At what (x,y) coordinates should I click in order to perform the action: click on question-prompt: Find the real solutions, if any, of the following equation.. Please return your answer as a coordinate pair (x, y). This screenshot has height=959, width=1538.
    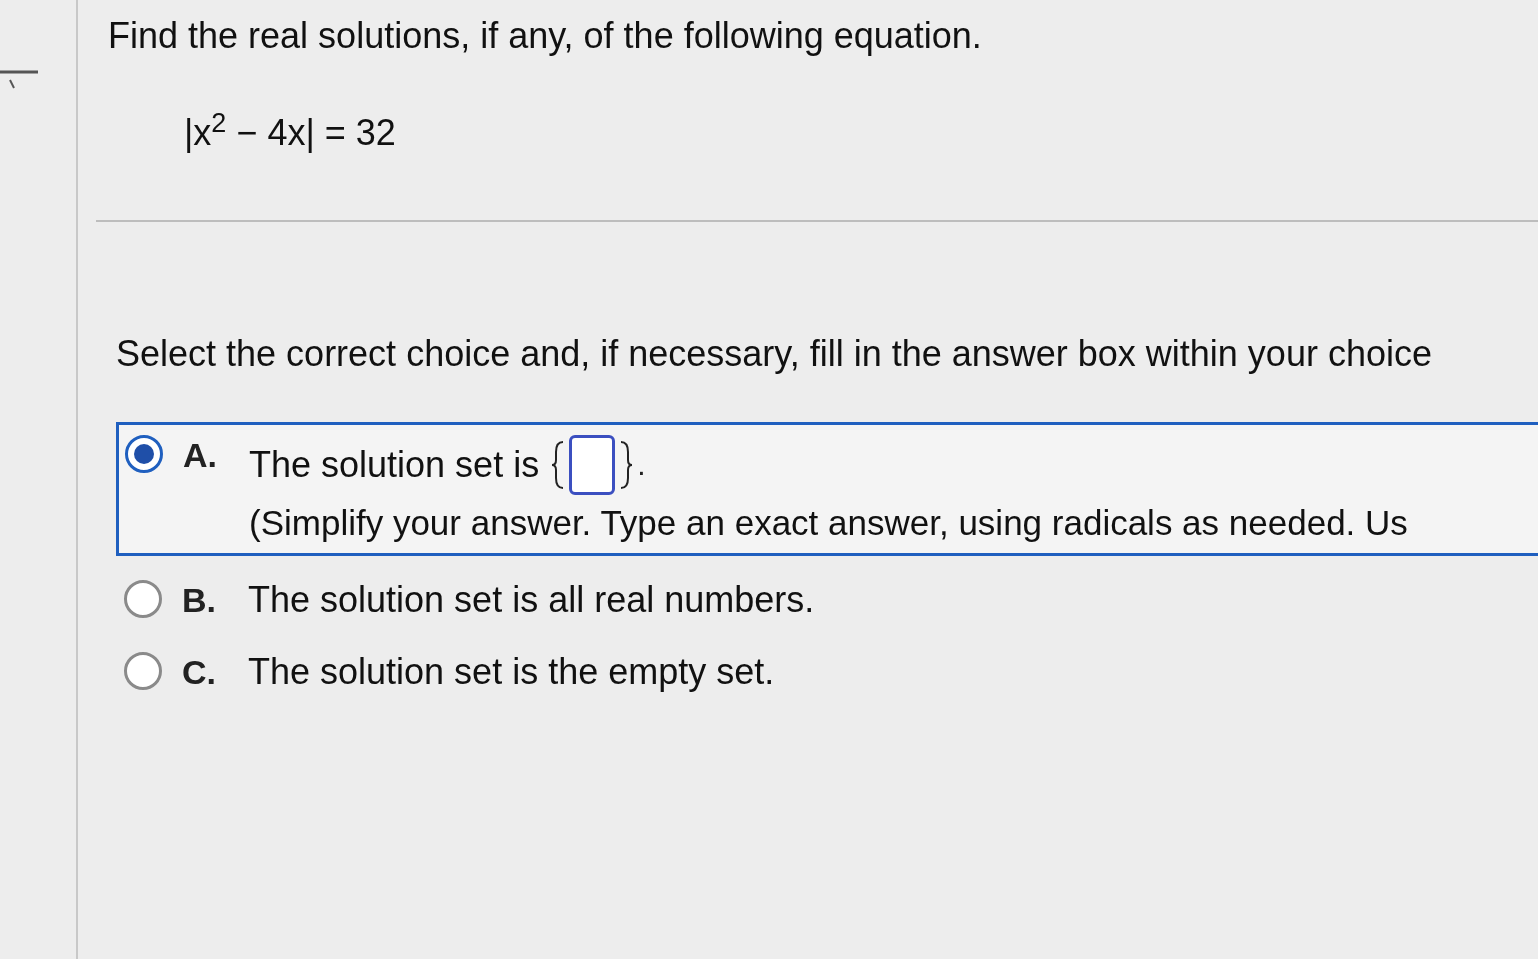
    Looking at the image, I should click on (545, 36).